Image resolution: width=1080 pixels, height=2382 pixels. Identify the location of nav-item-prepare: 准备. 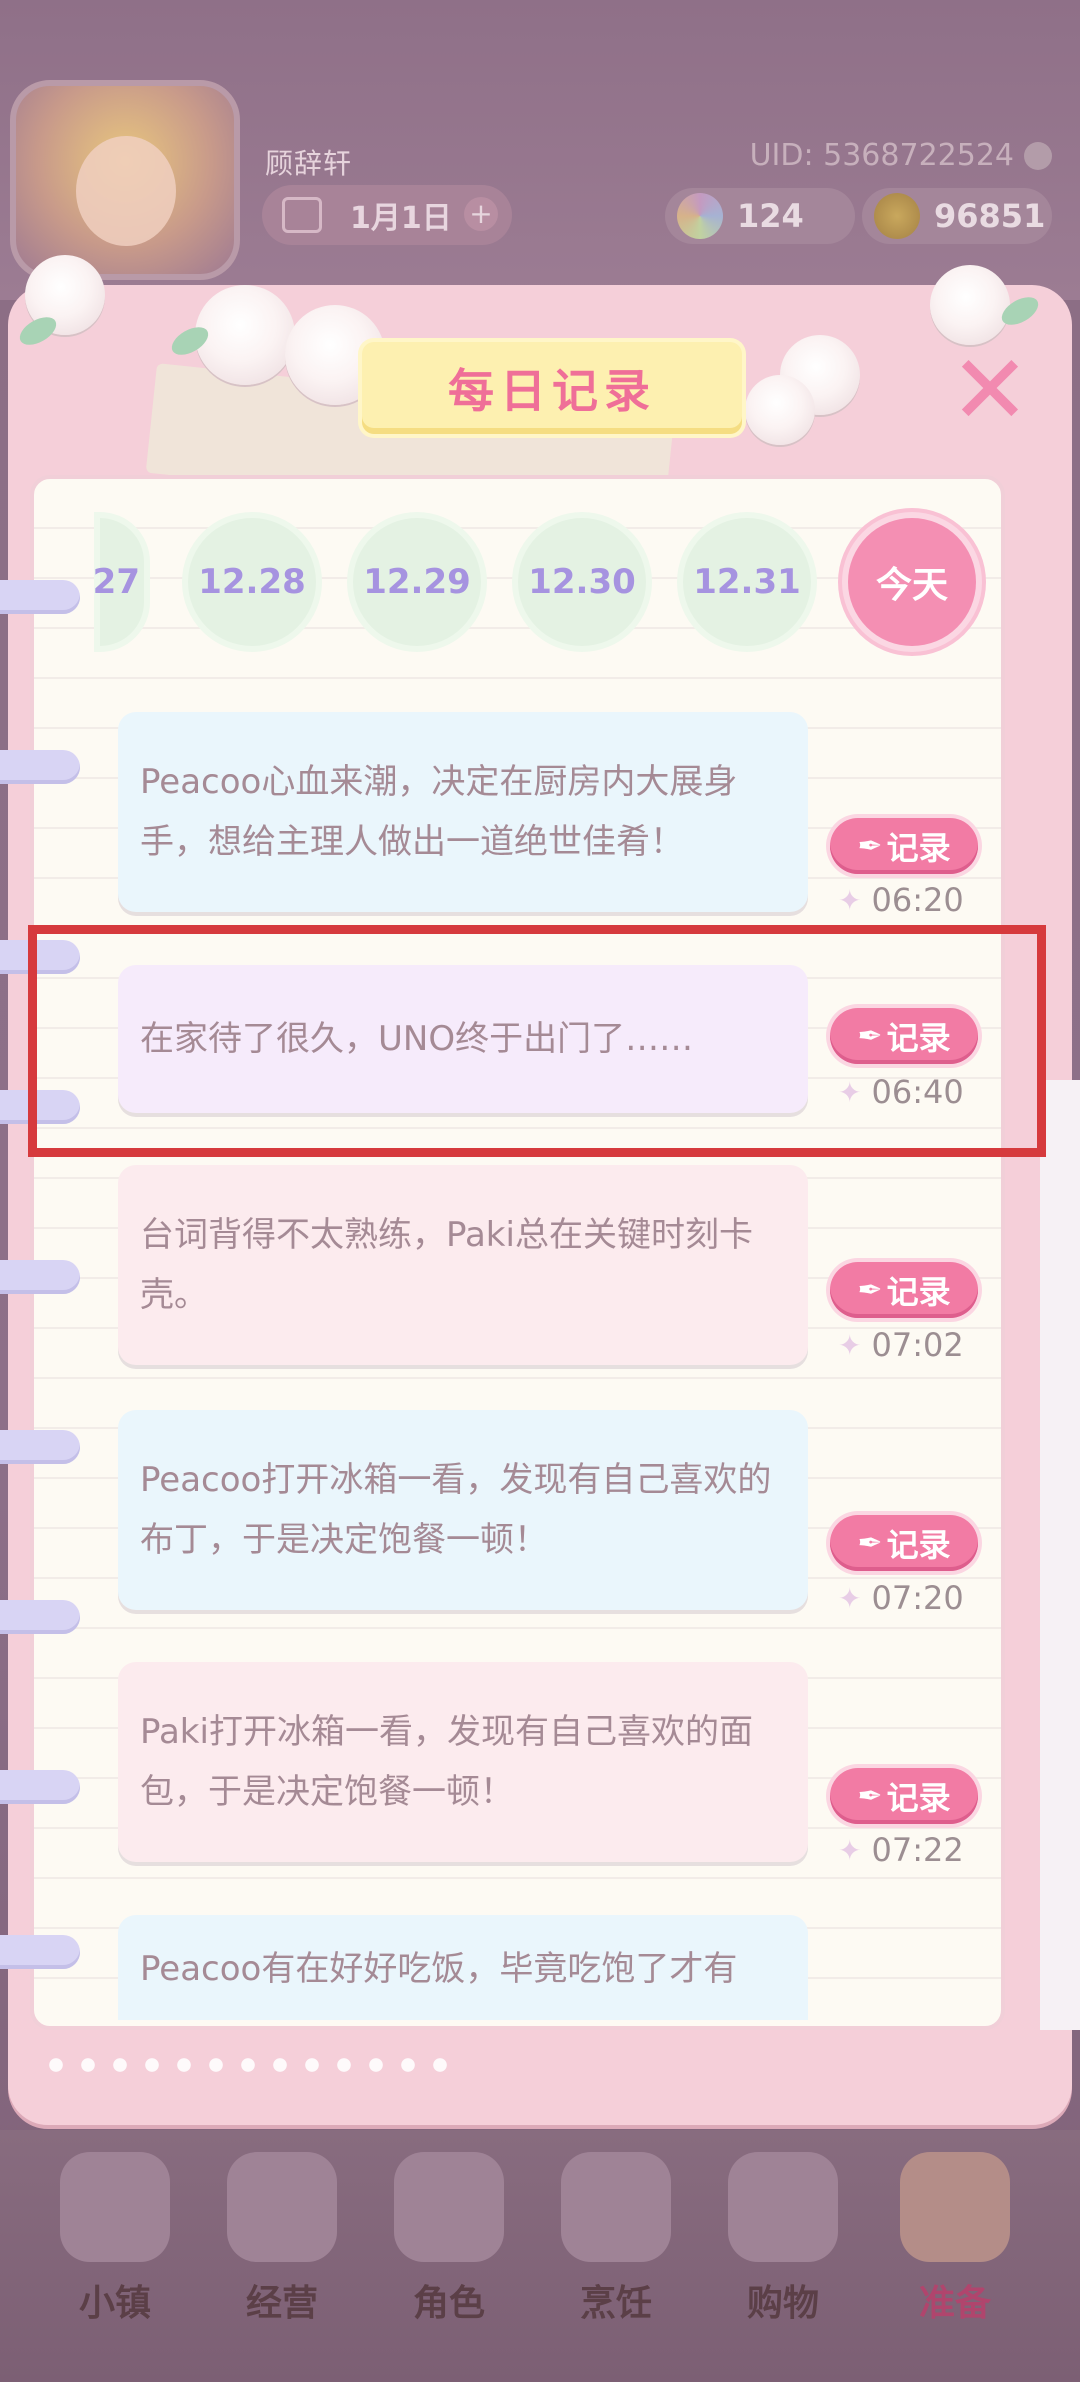
(955, 2252).